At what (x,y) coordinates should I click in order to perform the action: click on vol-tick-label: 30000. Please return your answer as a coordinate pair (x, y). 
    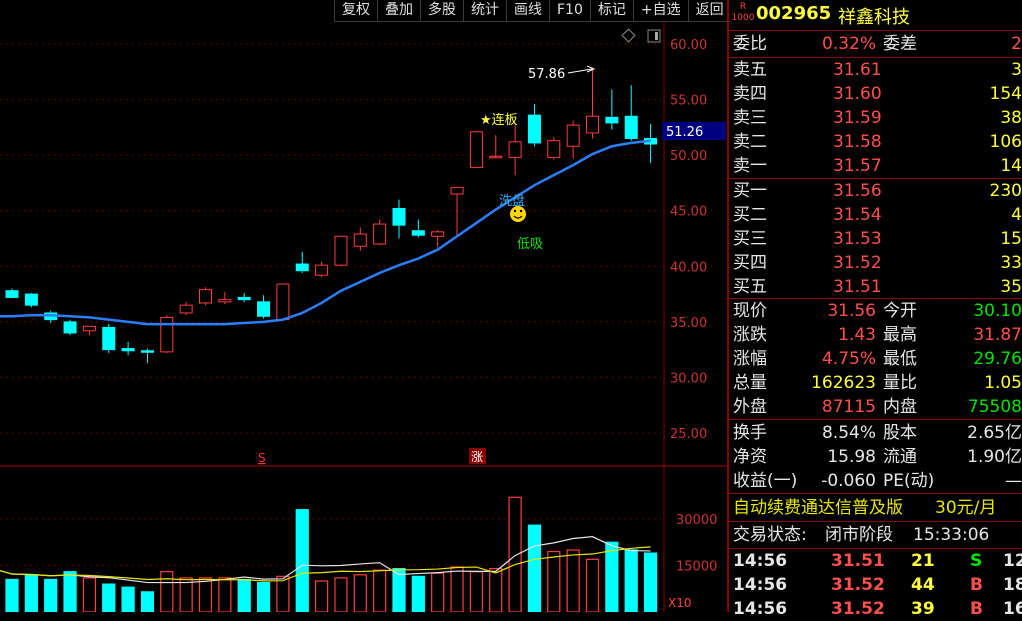
    Looking at the image, I should click on (696, 520).